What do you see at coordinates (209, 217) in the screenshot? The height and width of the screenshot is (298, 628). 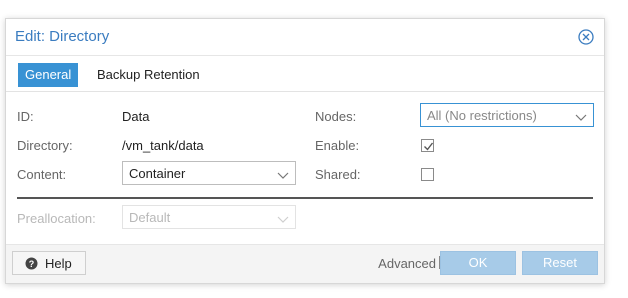 I see `preallocation-select: Default` at bounding box center [209, 217].